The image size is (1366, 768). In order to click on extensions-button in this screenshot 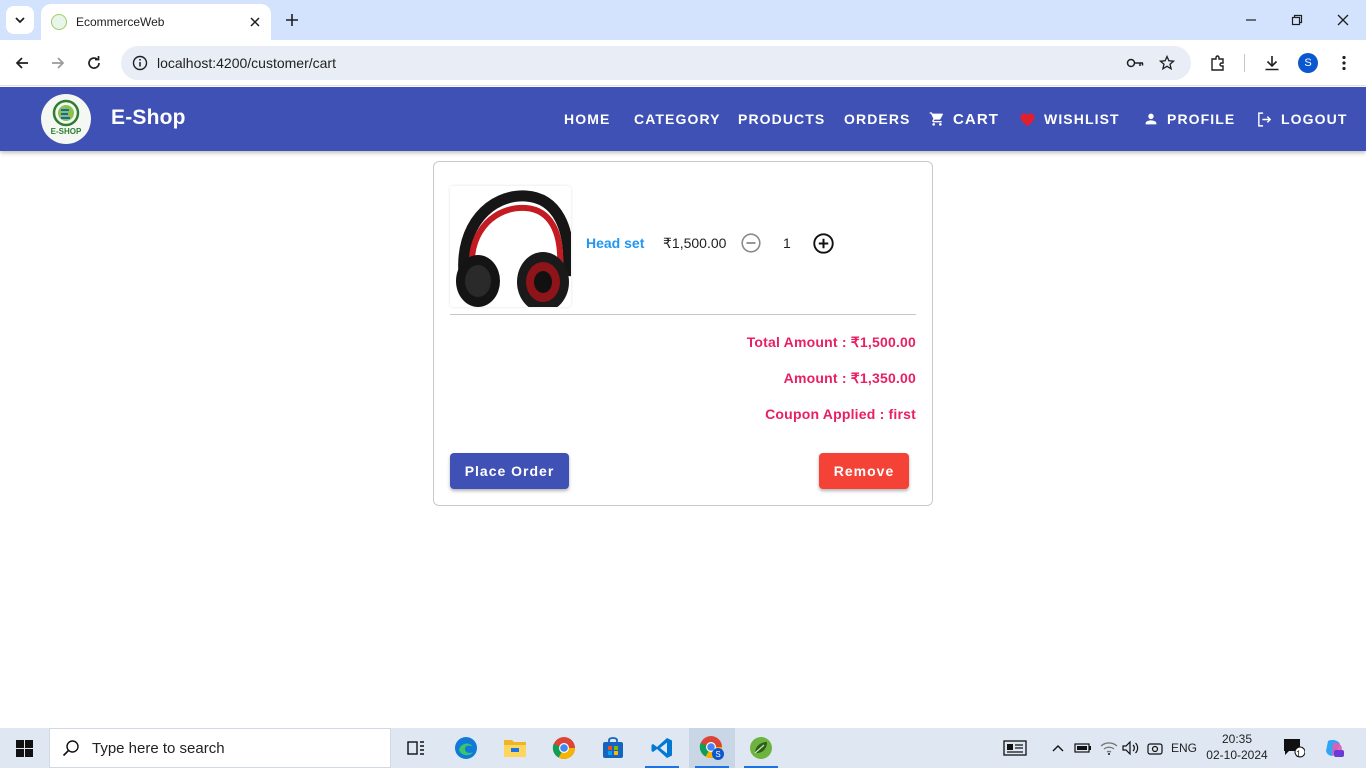, I will do `click(1218, 63)`.